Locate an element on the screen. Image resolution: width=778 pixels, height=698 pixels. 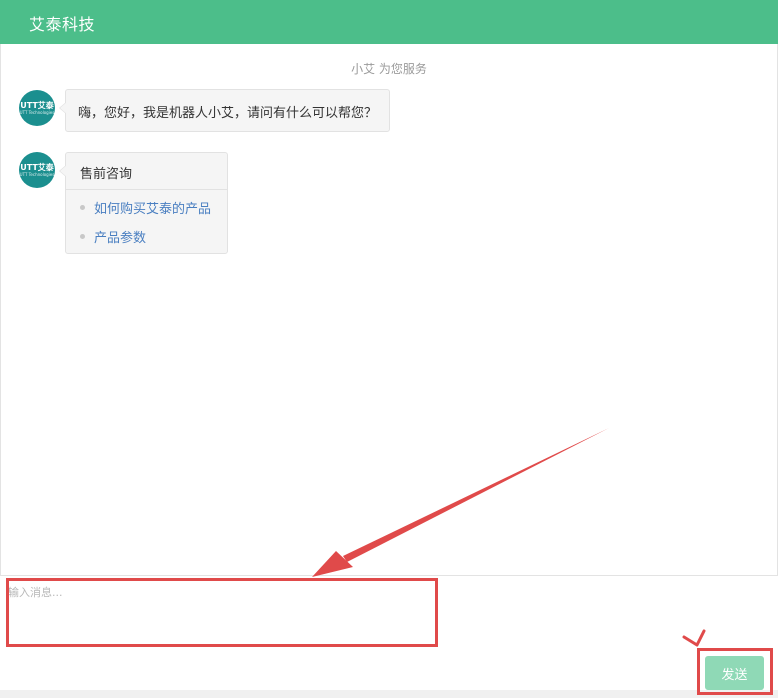
presales-card-title: 售前咨询 is located at coordinates (146, 171).